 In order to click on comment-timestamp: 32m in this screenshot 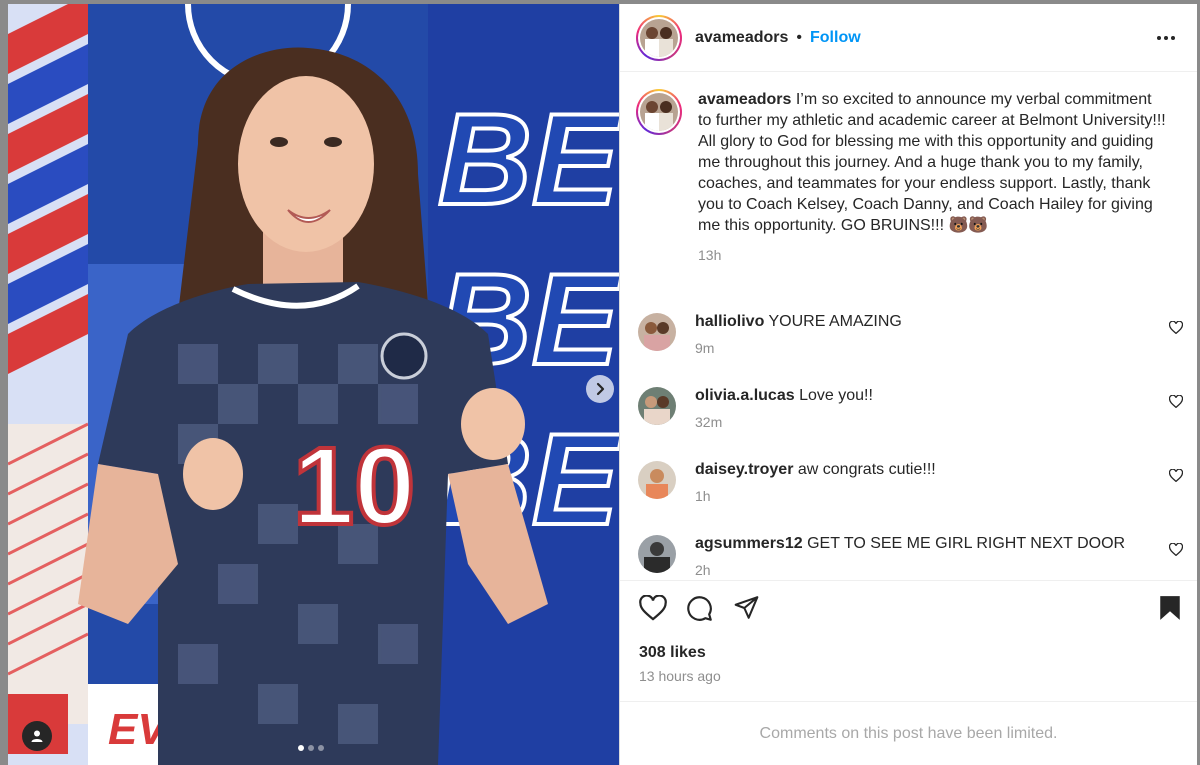, I will do `click(784, 422)`.